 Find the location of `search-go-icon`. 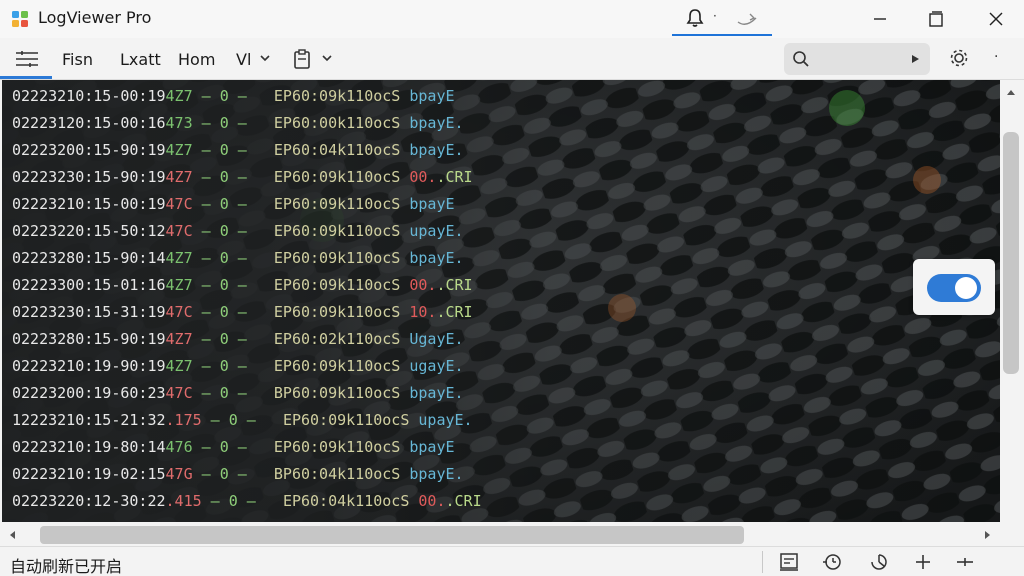

search-go-icon is located at coordinates (915, 59).